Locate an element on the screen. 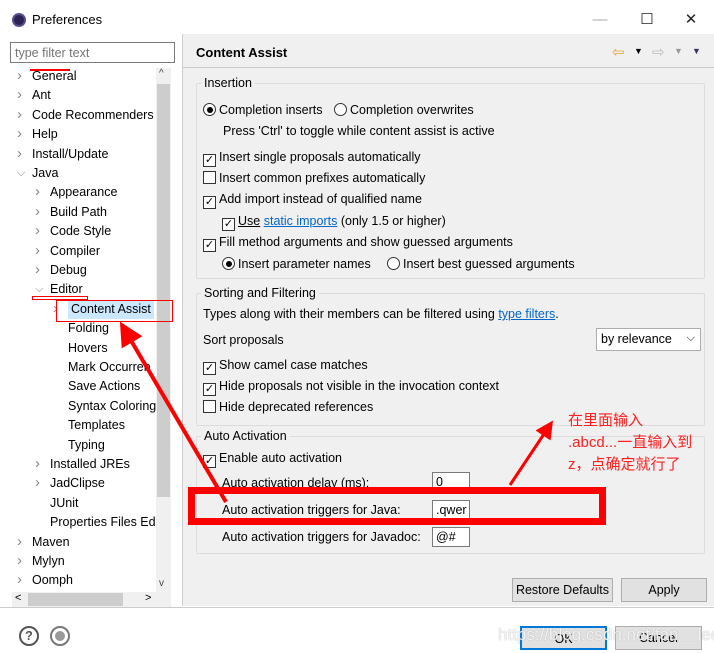  annotation-line-3: z，点确定就行了 is located at coordinates (624, 464).